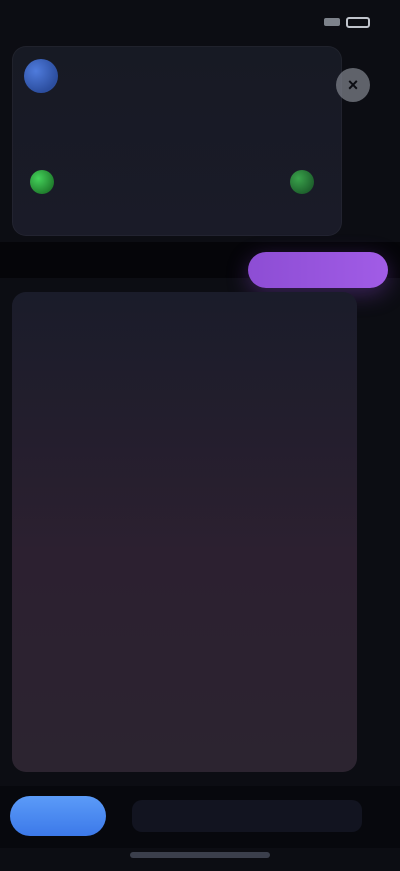 This screenshot has width=400, height=871. I want to click on bottom-left-button, so click(58, 816).